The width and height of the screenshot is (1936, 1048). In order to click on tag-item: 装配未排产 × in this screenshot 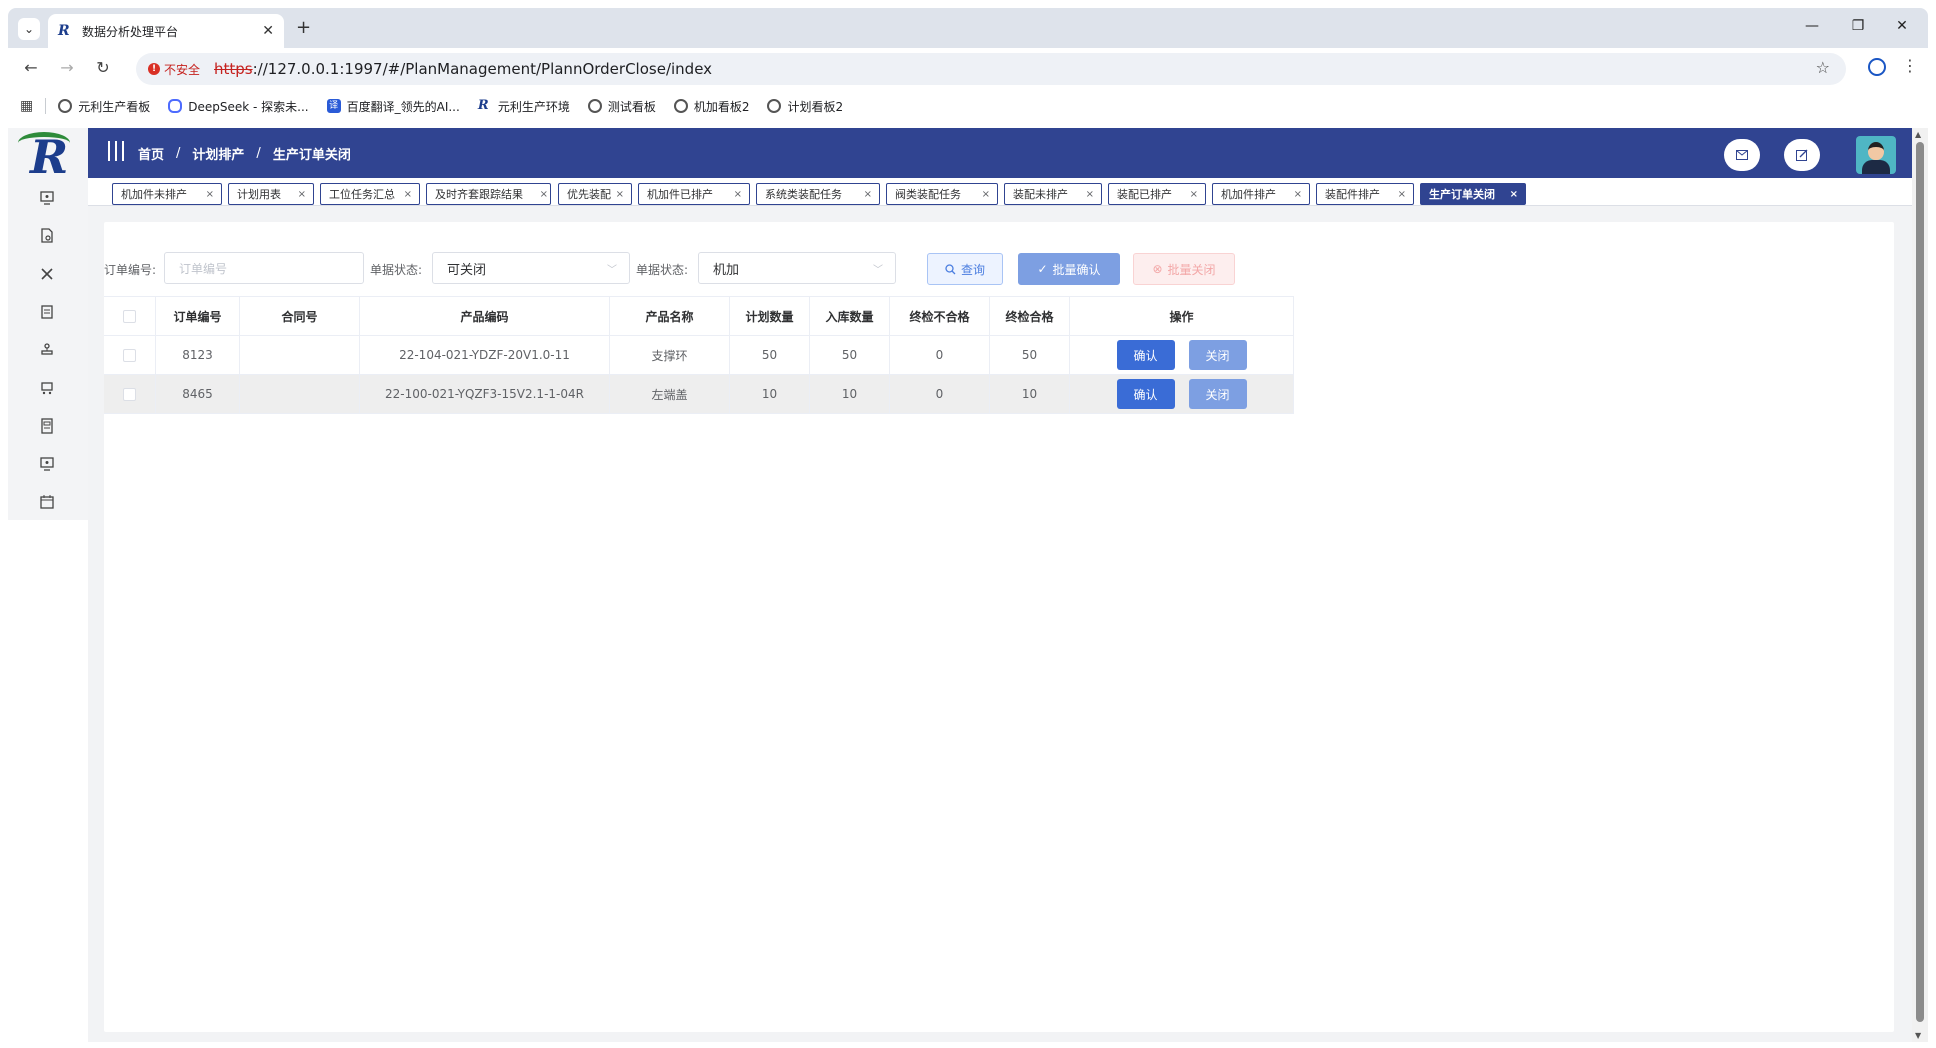, I will do `click(1053, 194)`.